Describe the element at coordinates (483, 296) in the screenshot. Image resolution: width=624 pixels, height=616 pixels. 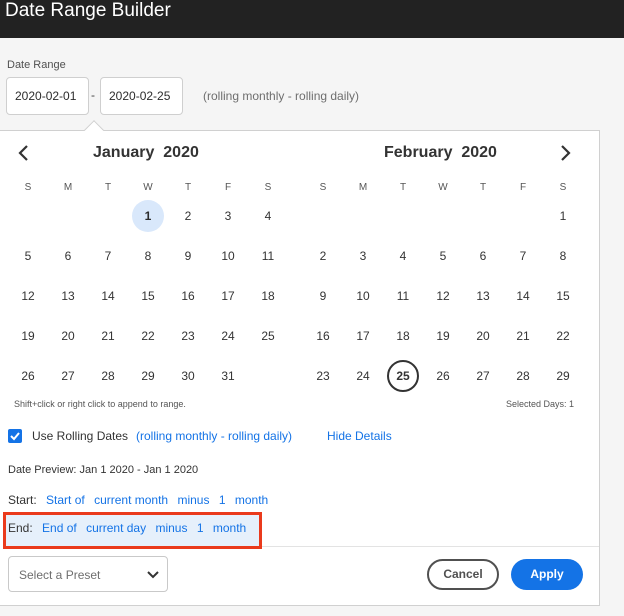
I see `right-day-cell: 13` at that location.